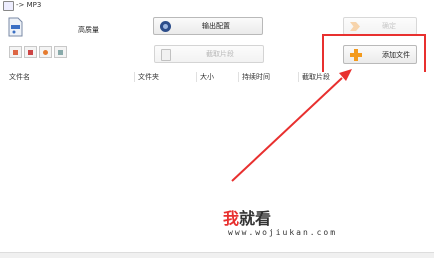  I want to click on watermark-logo: 我就看, so click(247, 217).